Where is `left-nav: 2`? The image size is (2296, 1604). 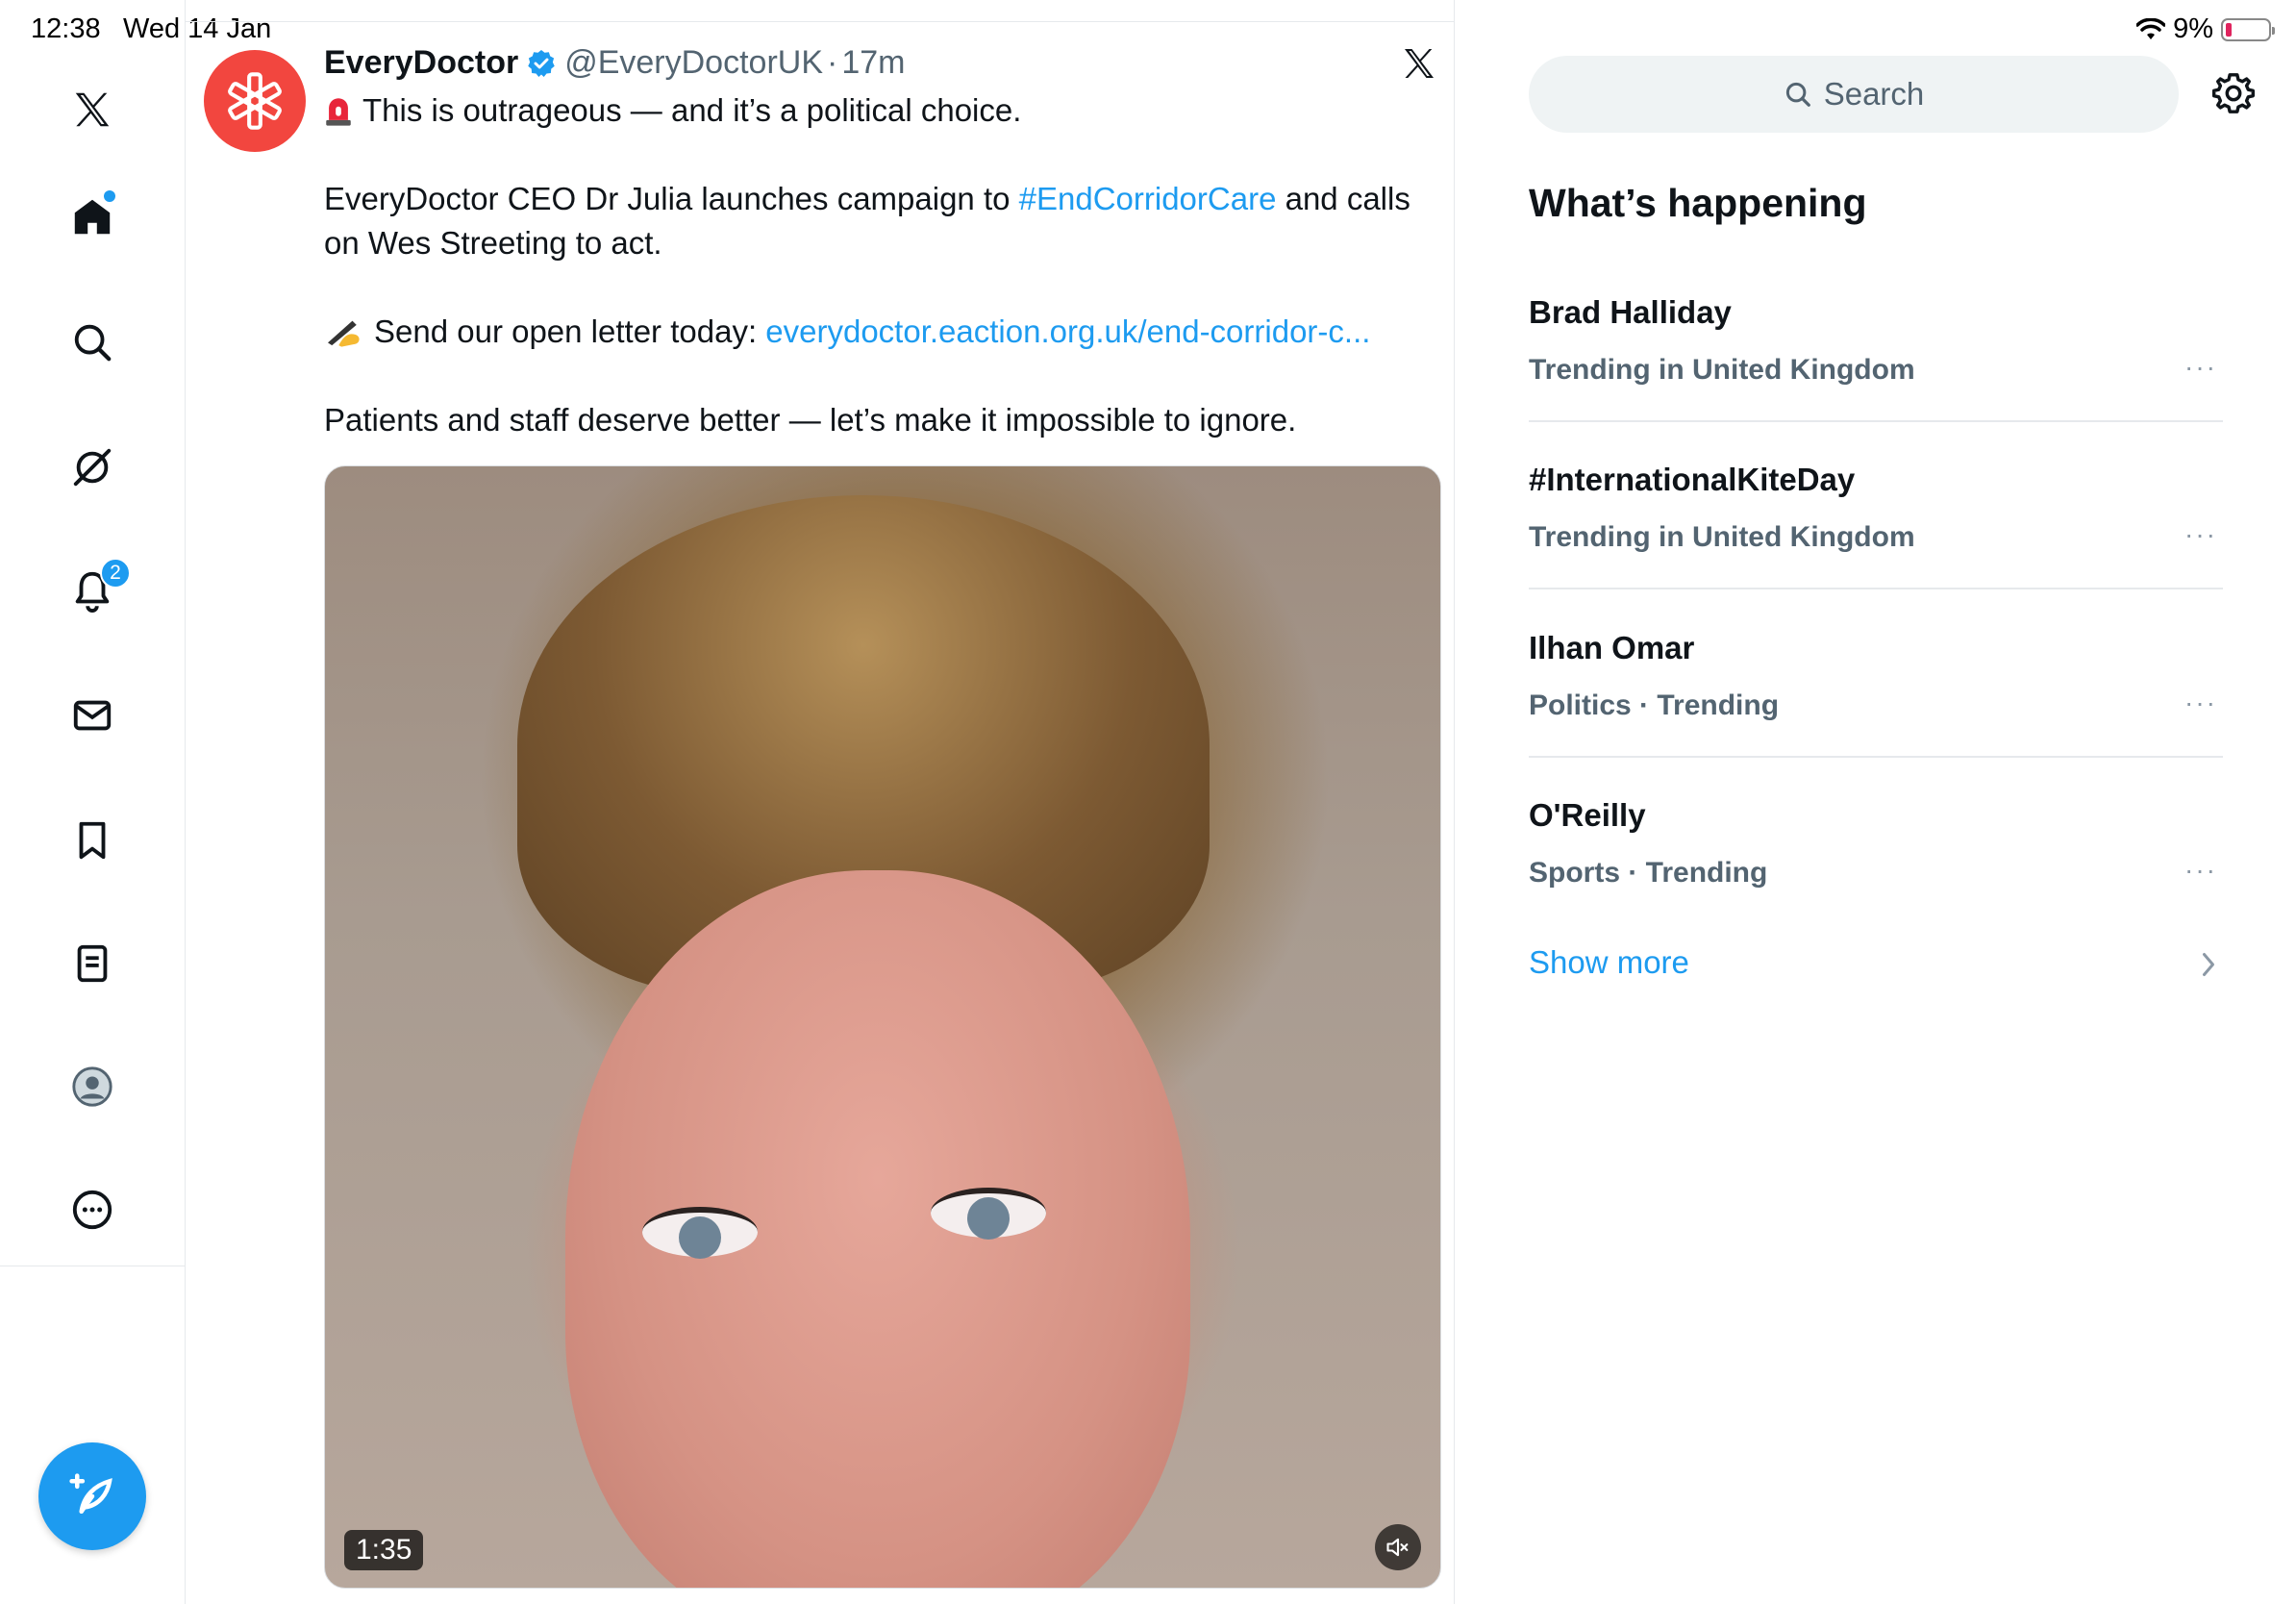
left-nav: 2 is located at coordinates (93, 802).